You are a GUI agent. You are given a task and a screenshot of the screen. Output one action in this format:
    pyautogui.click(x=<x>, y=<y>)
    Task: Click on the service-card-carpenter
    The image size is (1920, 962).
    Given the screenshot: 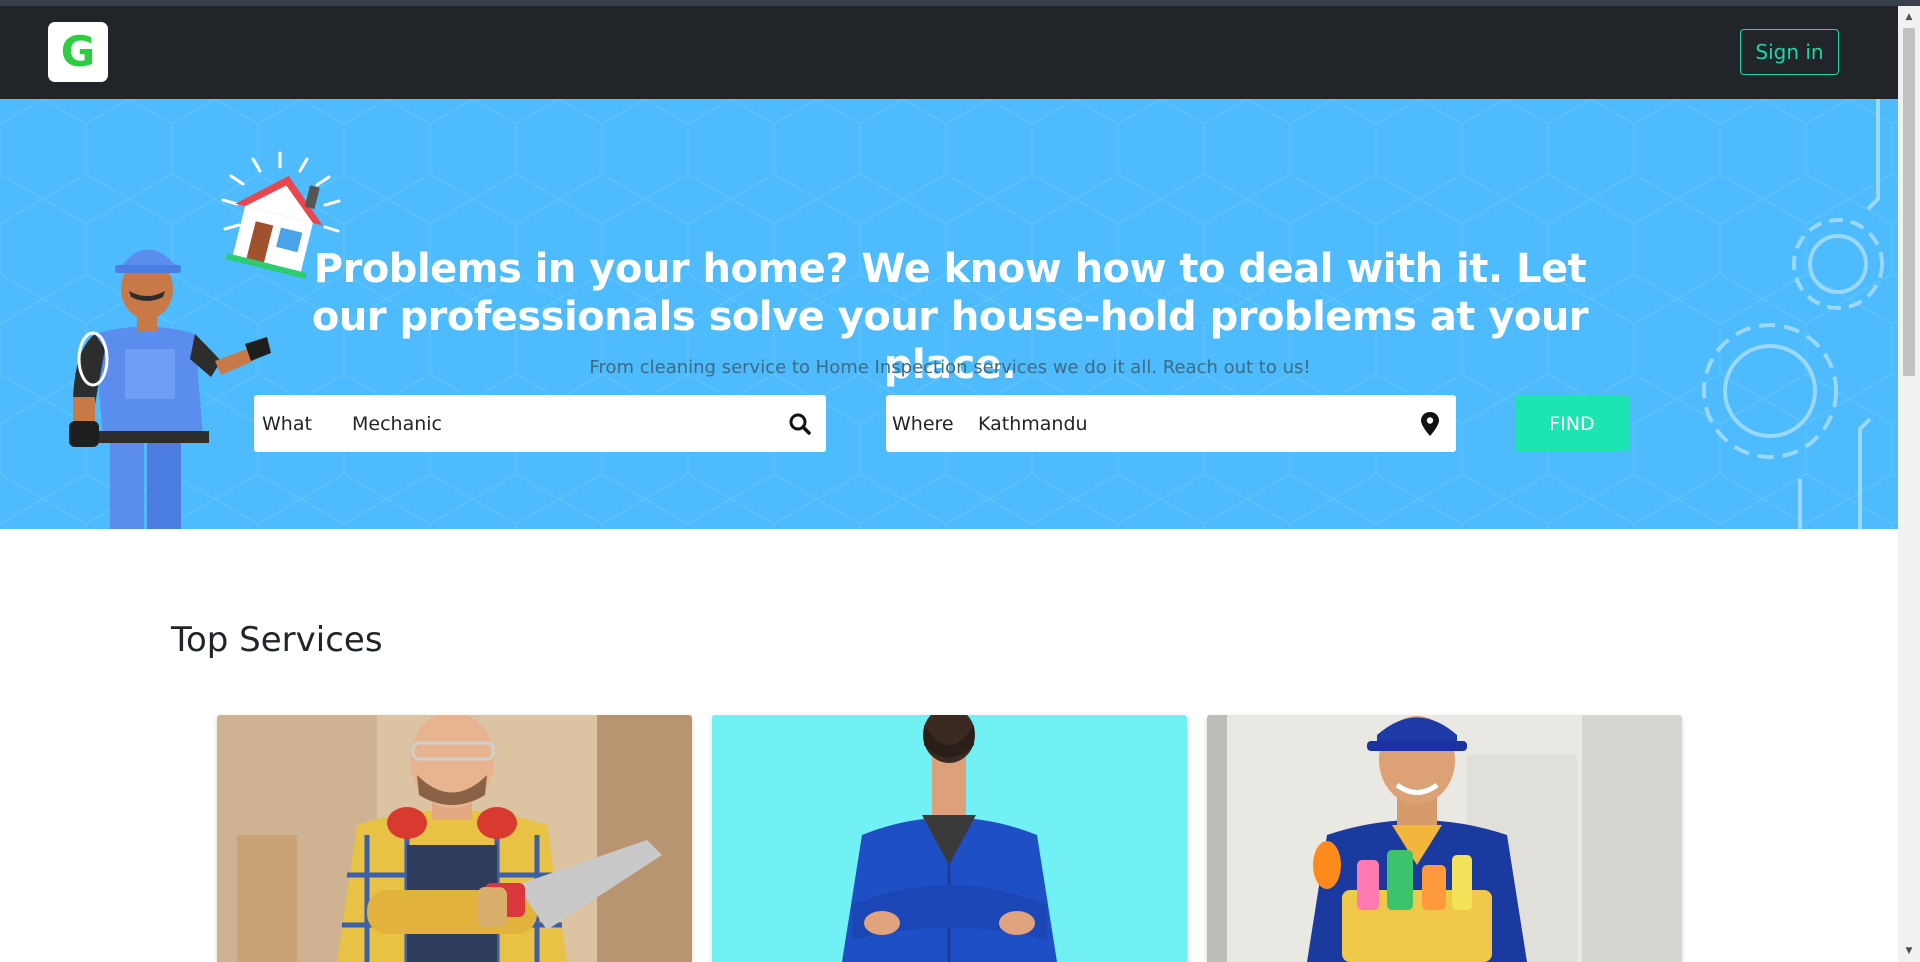 What is the action you would take?
    pyautogui.click(x=454, y=838)
    